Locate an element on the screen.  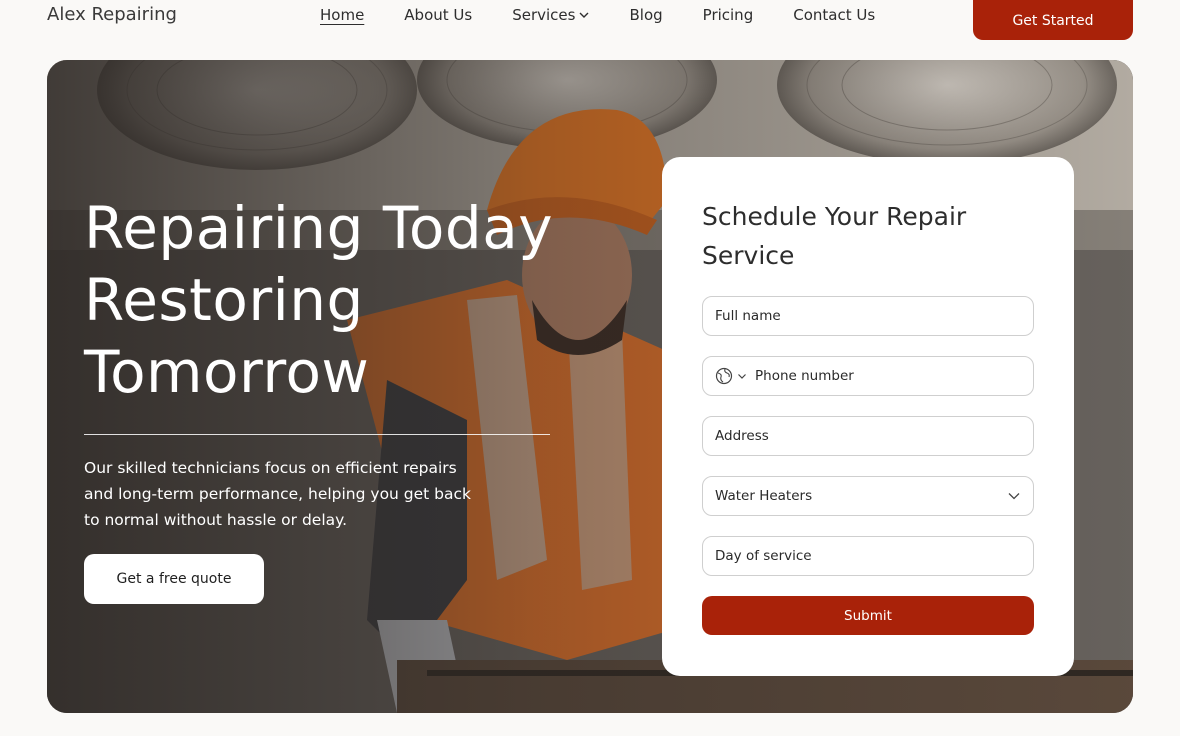
service-select: Water Heaters is located at coordinates (868, 496).